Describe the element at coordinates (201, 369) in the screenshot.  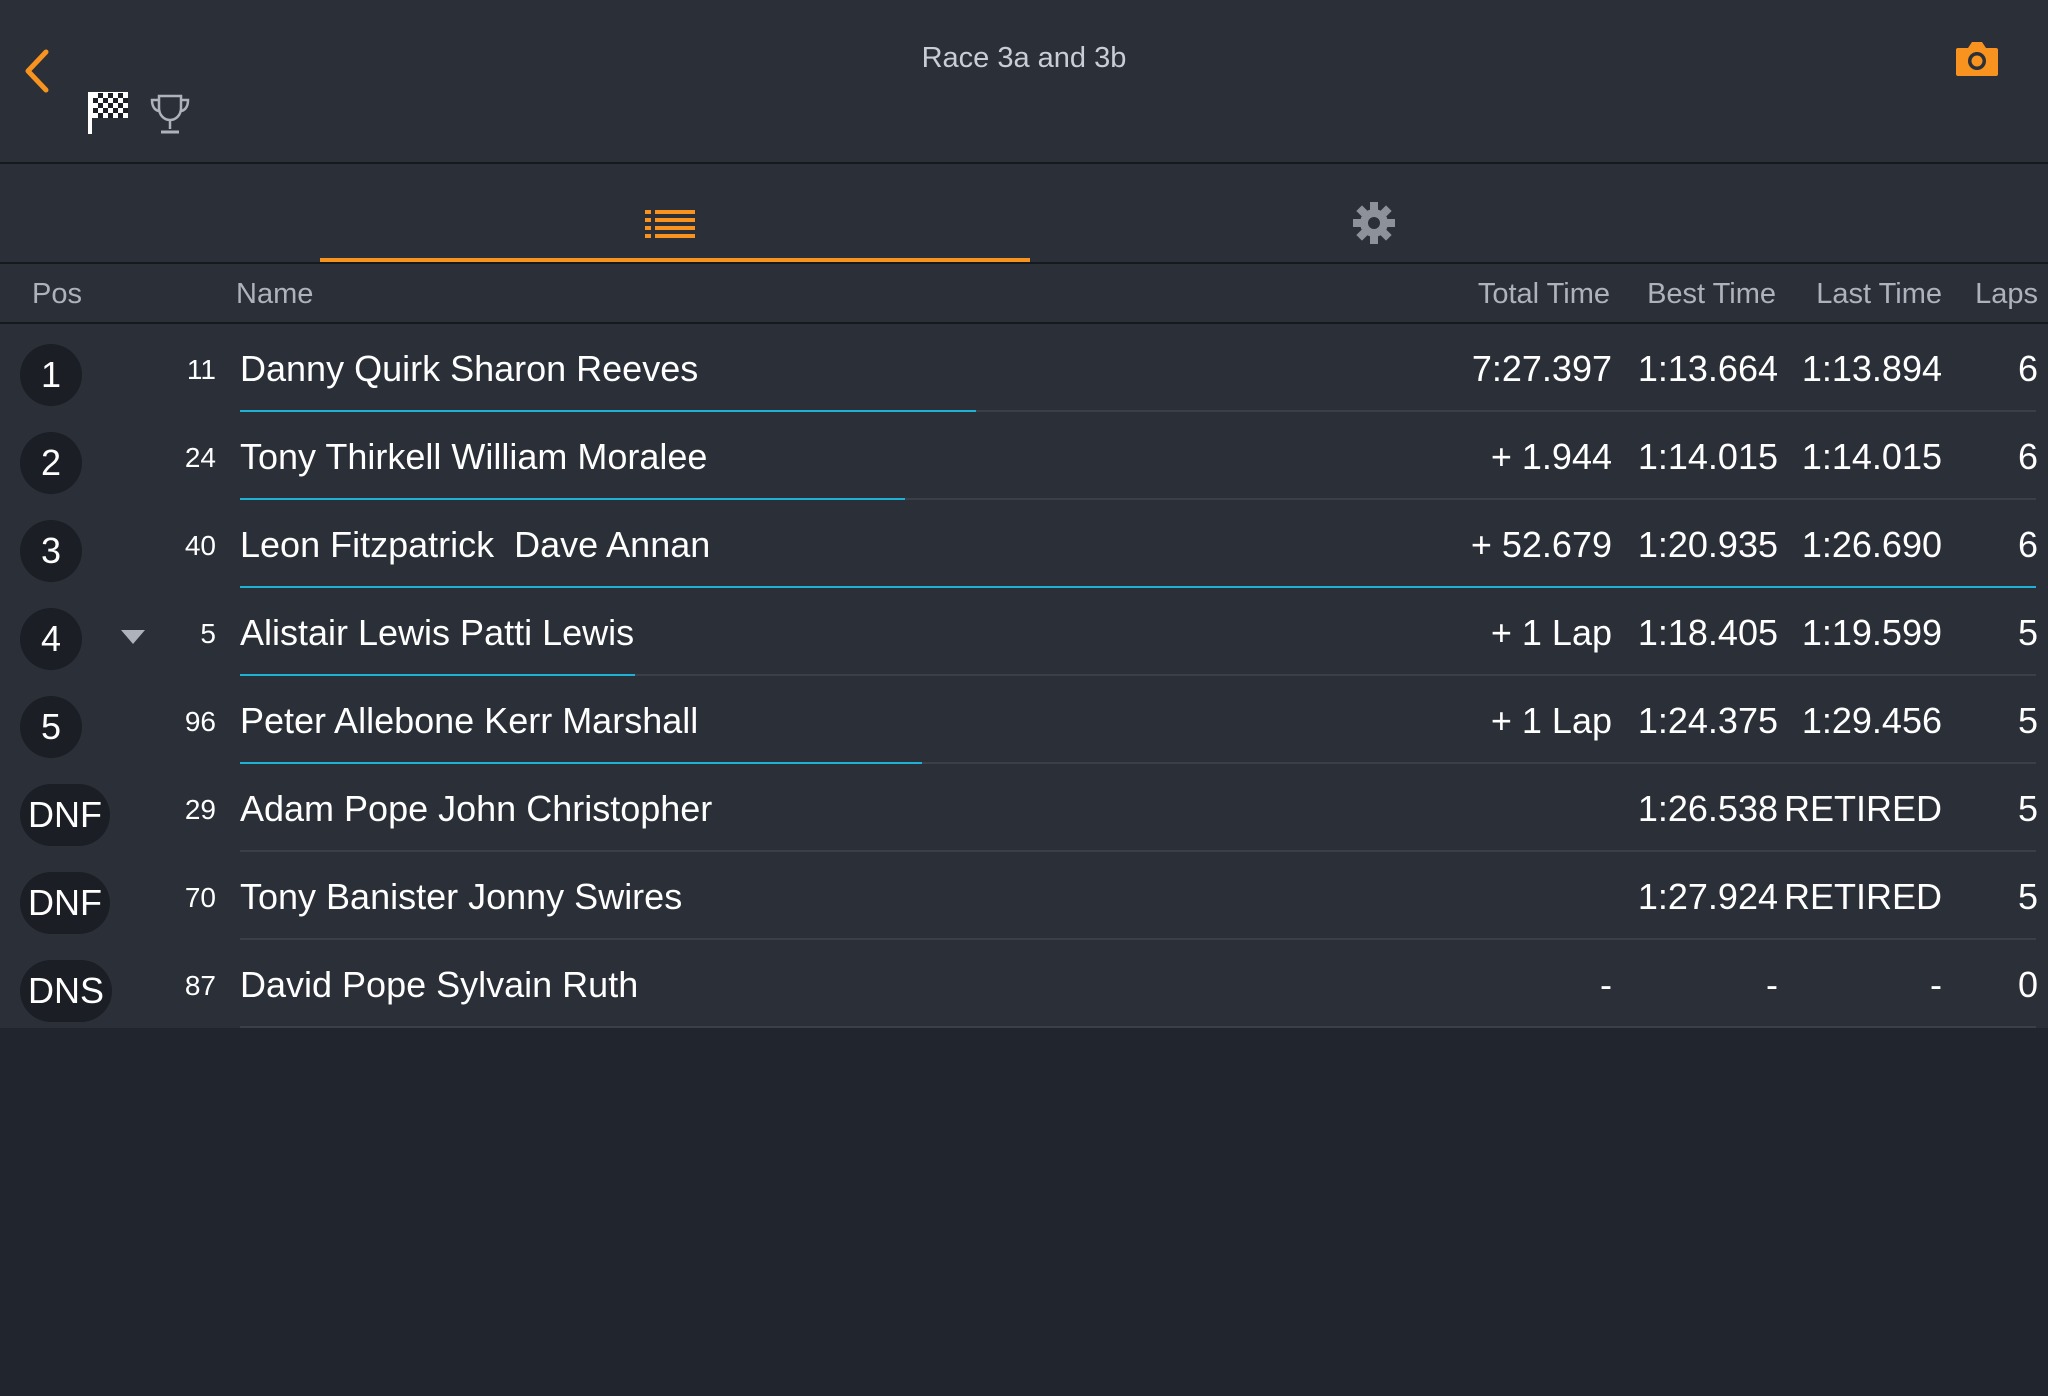
I see `car-number: 11` at that location.